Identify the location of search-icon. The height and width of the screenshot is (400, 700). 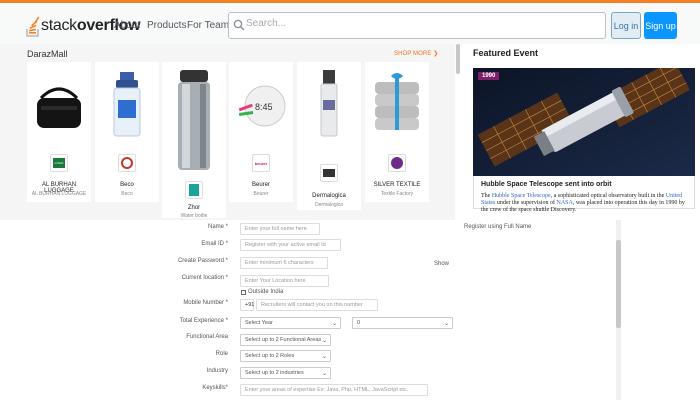
(239, 25).